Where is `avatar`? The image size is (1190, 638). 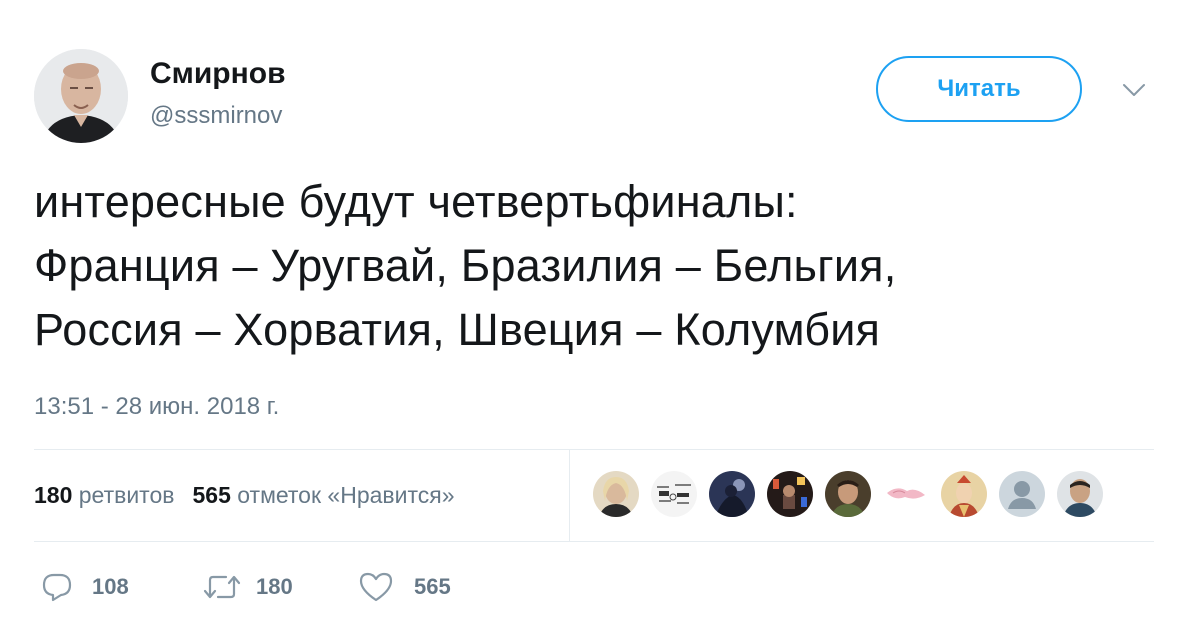
avatar is located at coordinates (81, 96).